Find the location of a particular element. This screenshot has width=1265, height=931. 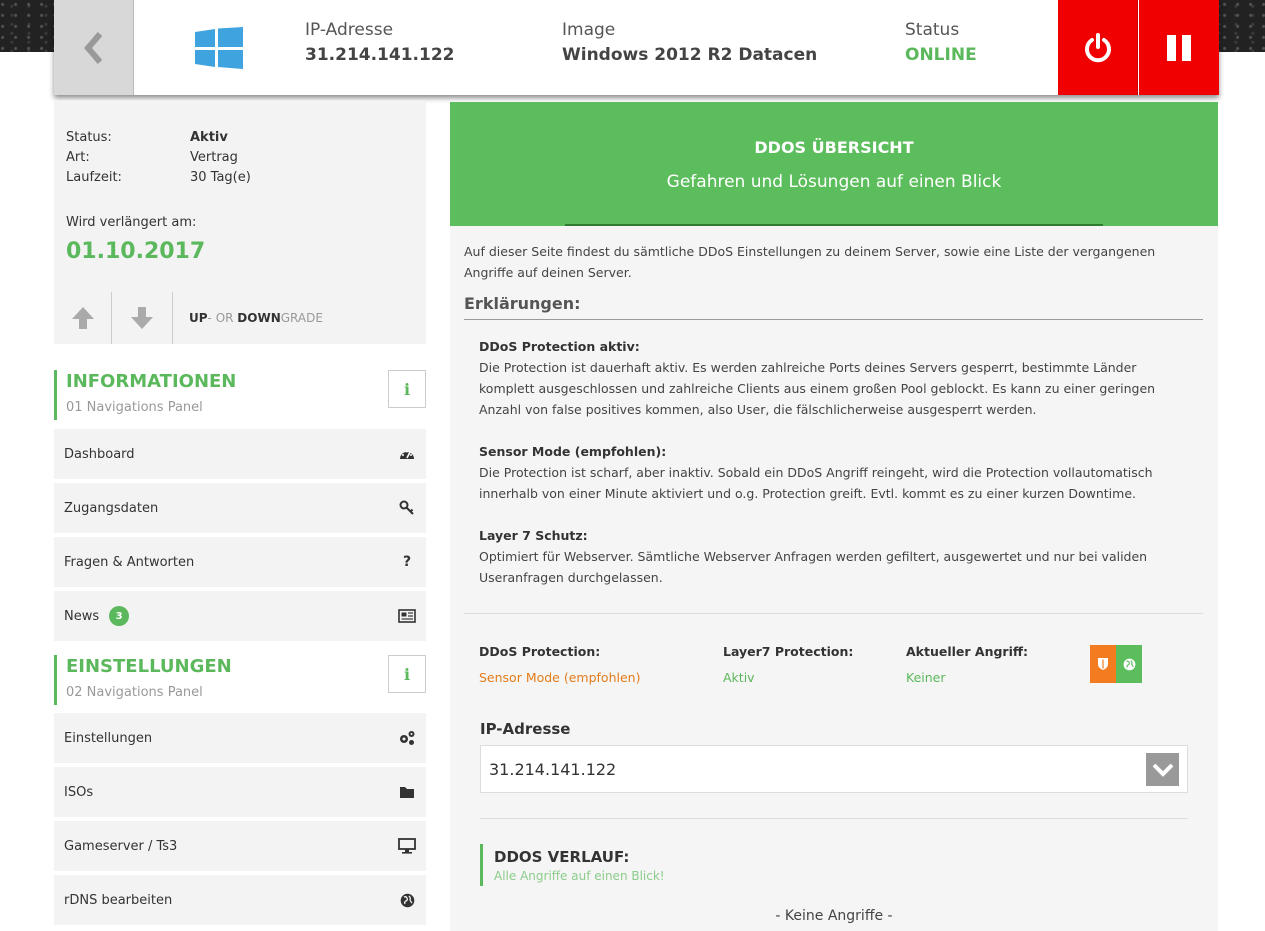

ip-select-value: 31.214.141.122 is located at coordinates (553, 769).